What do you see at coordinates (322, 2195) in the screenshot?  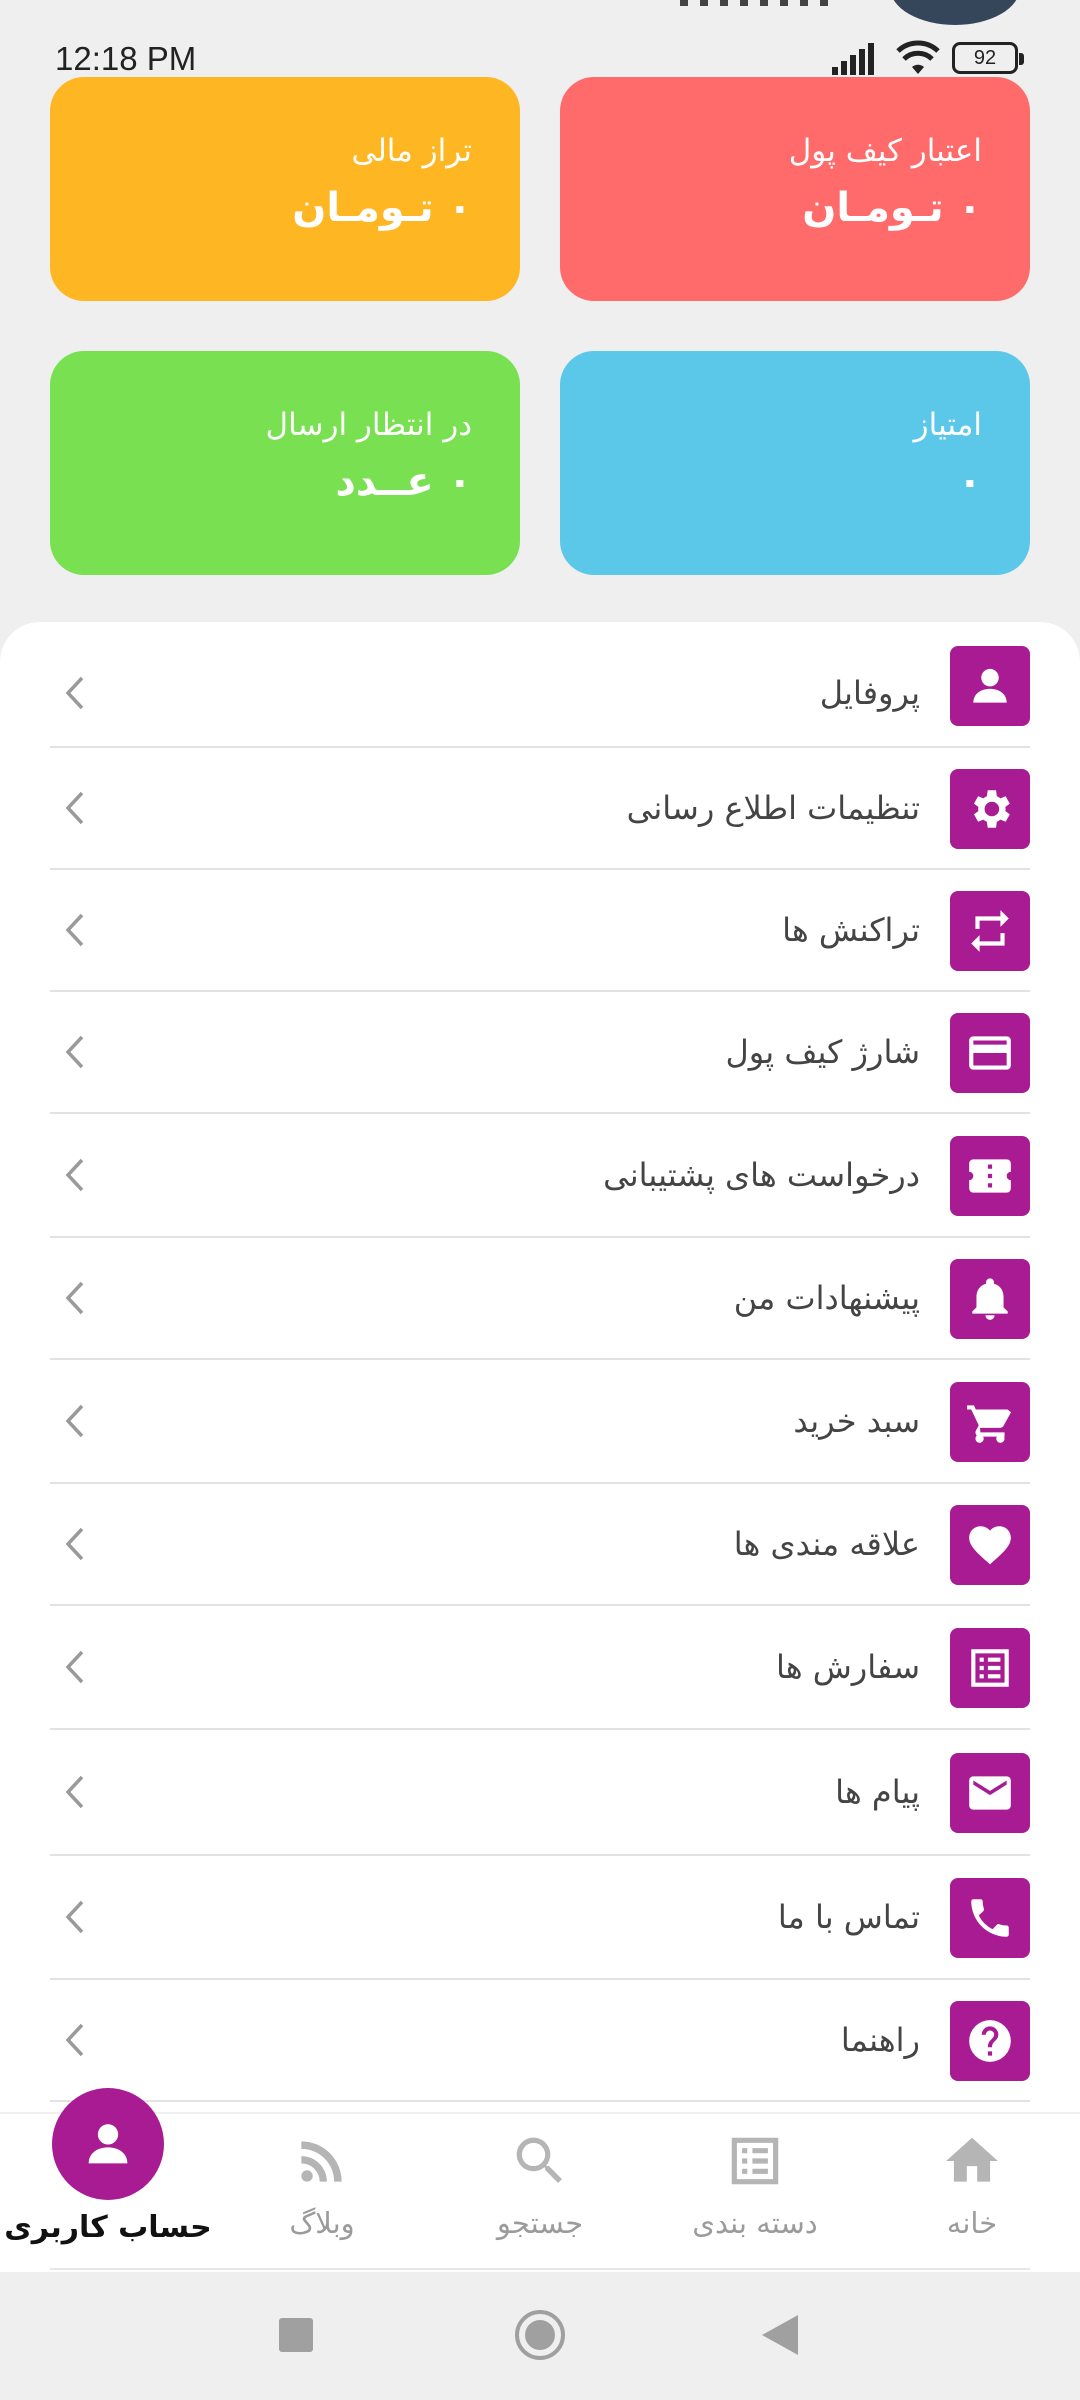 I see `nav-blog: وبلاگ` at bounding box center [322, 2195].